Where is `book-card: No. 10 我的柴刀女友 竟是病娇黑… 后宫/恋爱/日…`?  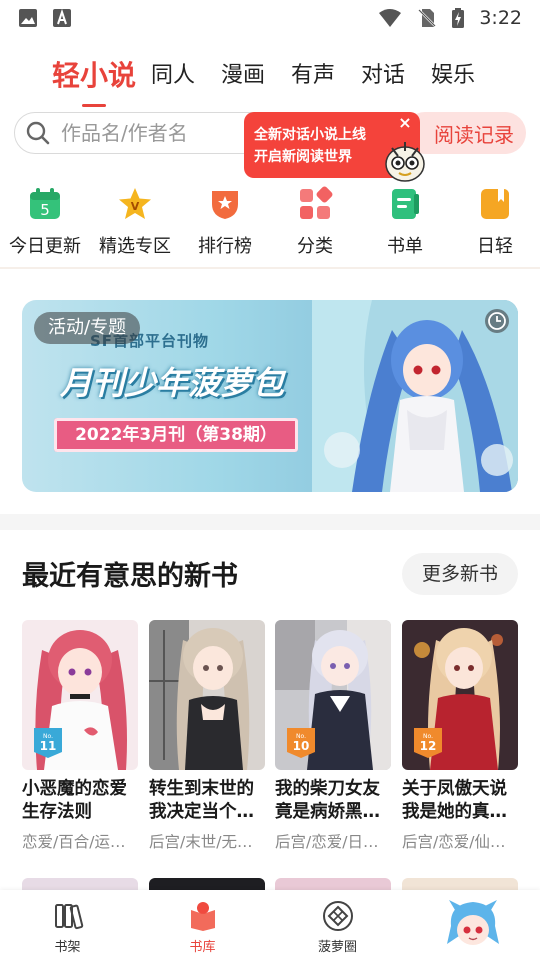
book-card: No. 10 我的柴刀女友 竟是病娇黑… 后宫/恋爱/日… is located at coordinates (333, 736).